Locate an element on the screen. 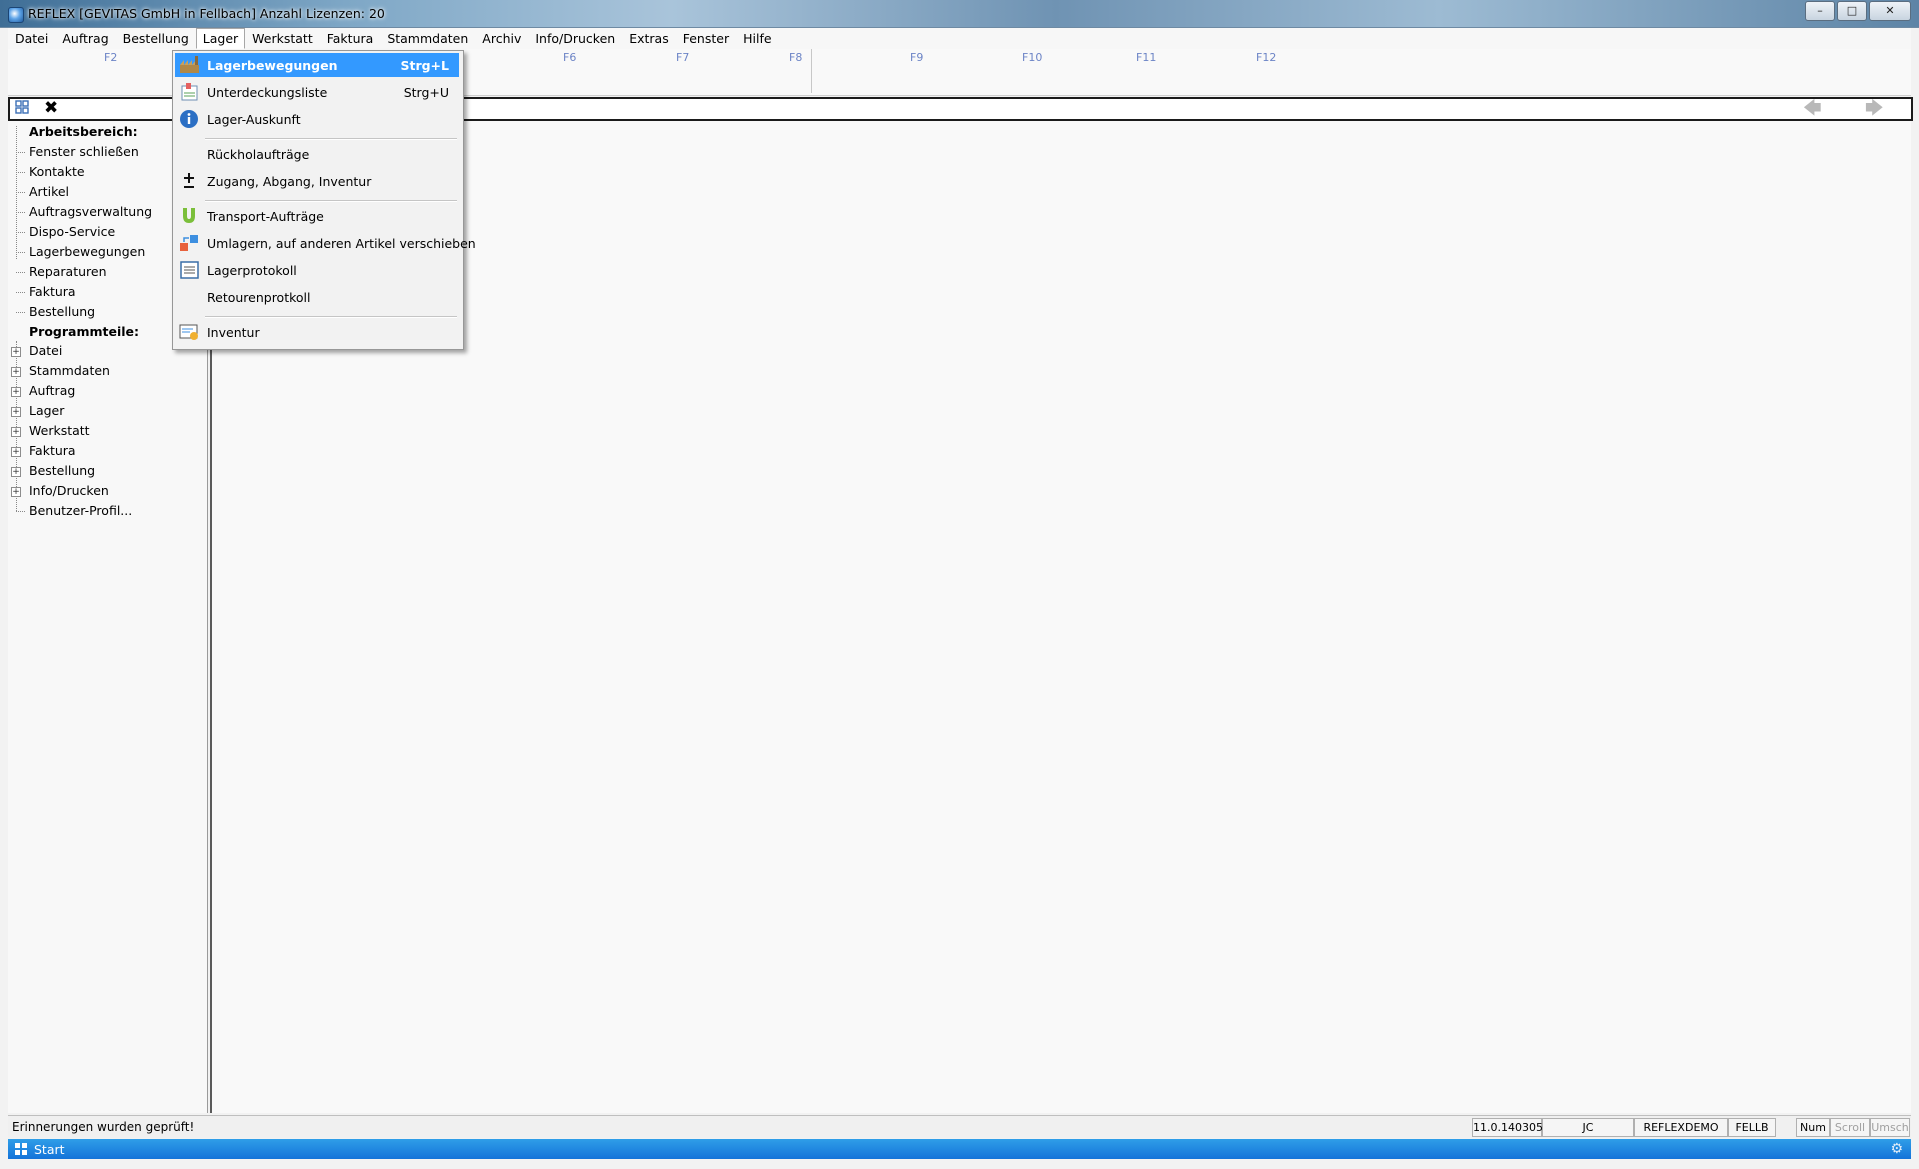 The image size is (1919, 1169). status-branch: FELLB is located at coordinates (1752, 1127).